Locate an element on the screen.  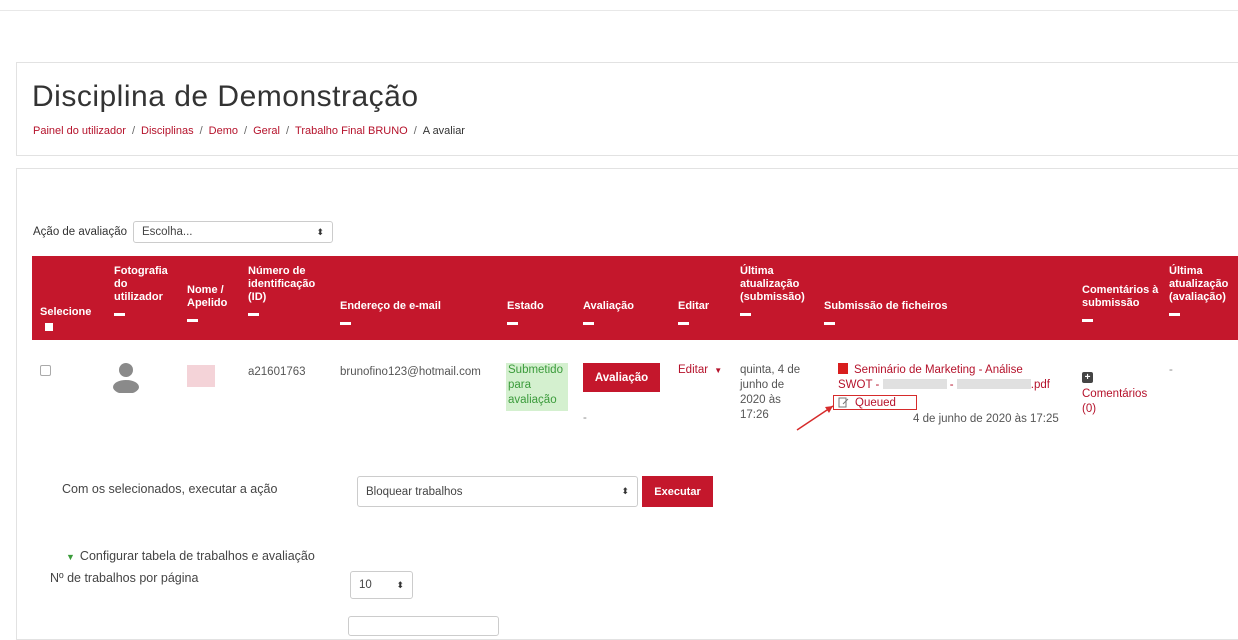
filter-select is located at coordinates (423, 626).